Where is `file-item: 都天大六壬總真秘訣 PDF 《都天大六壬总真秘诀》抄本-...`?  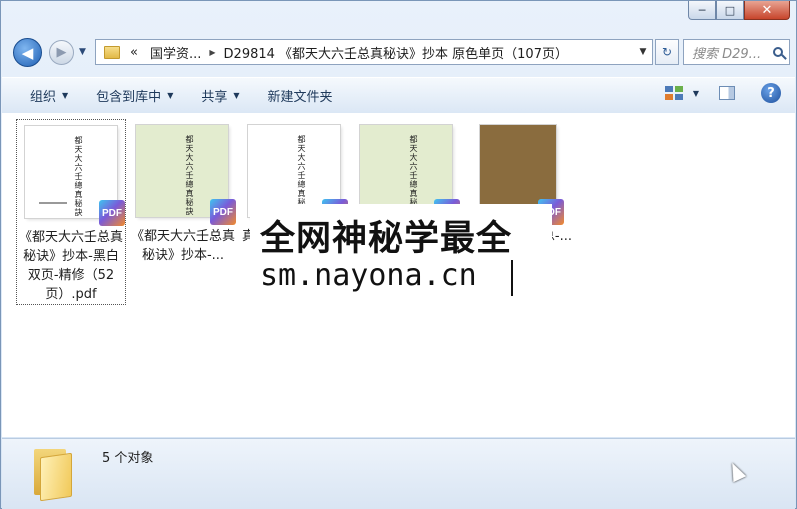 file-item: 都天大六壬總真秘訣 PDF 《都天大六壬总真秘诀》抄本-... is located at coordinates (183, 212).